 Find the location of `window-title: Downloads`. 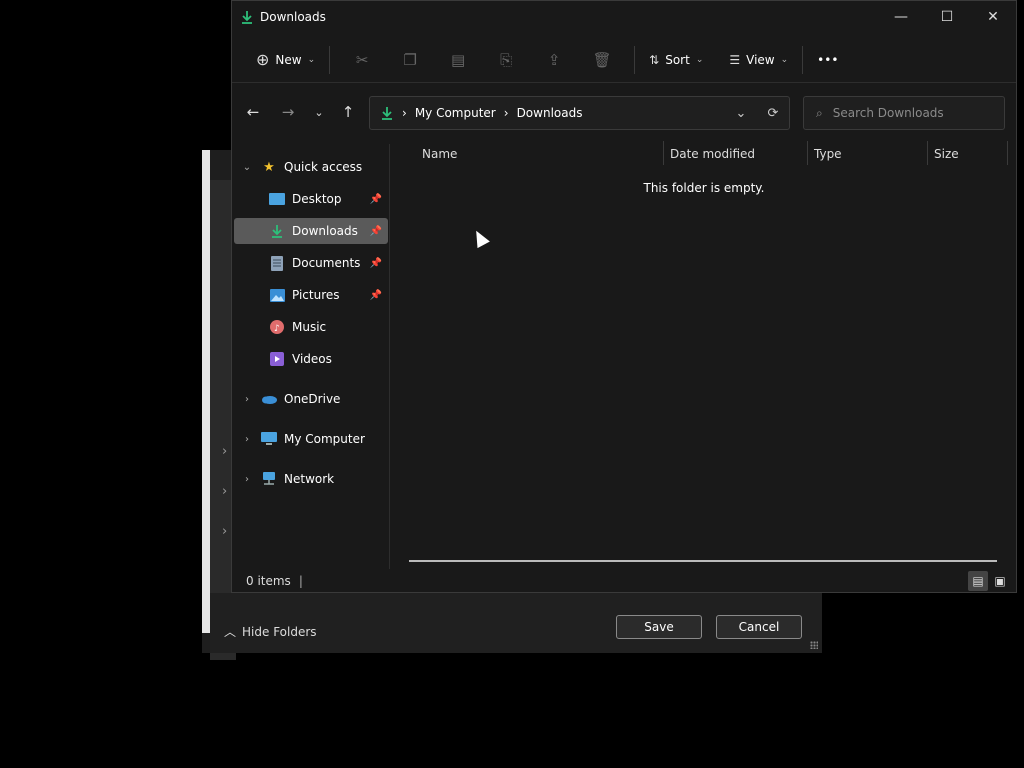

window-title: Downloads is located at coordinates (283, 17).